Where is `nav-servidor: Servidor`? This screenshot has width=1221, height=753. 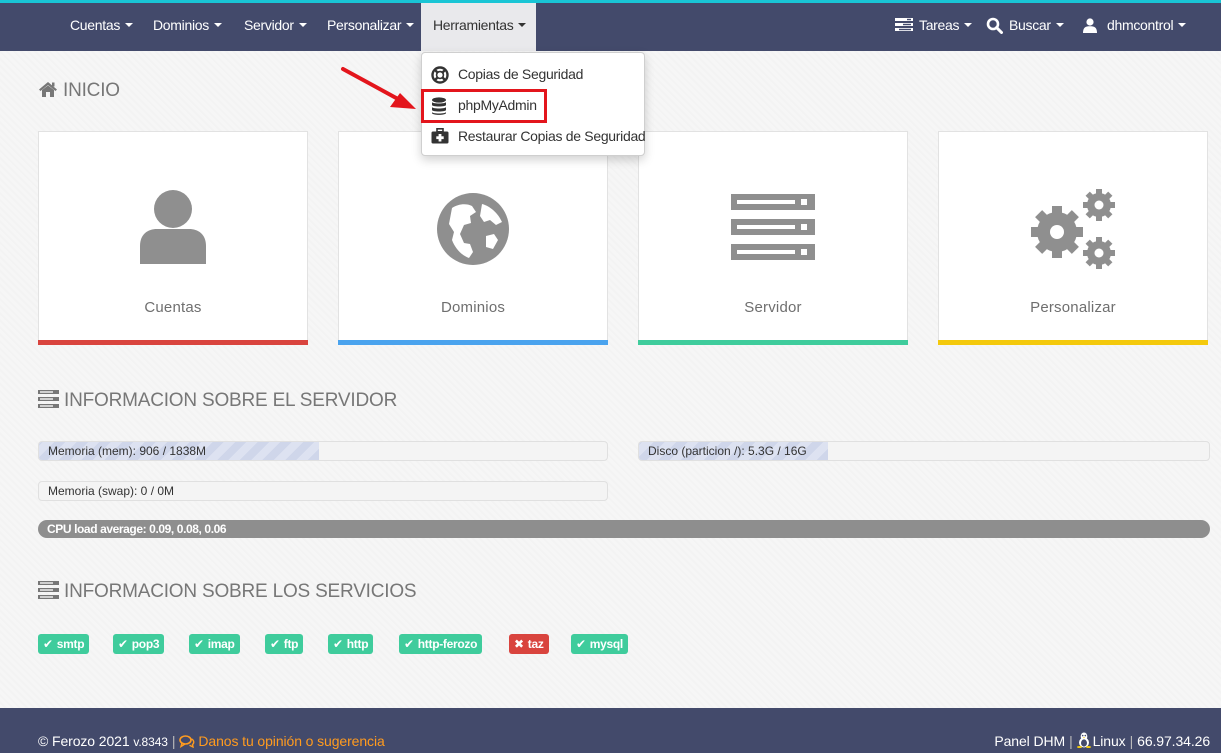
nav-servidor: Servidor is located at coordinates (275, 27).